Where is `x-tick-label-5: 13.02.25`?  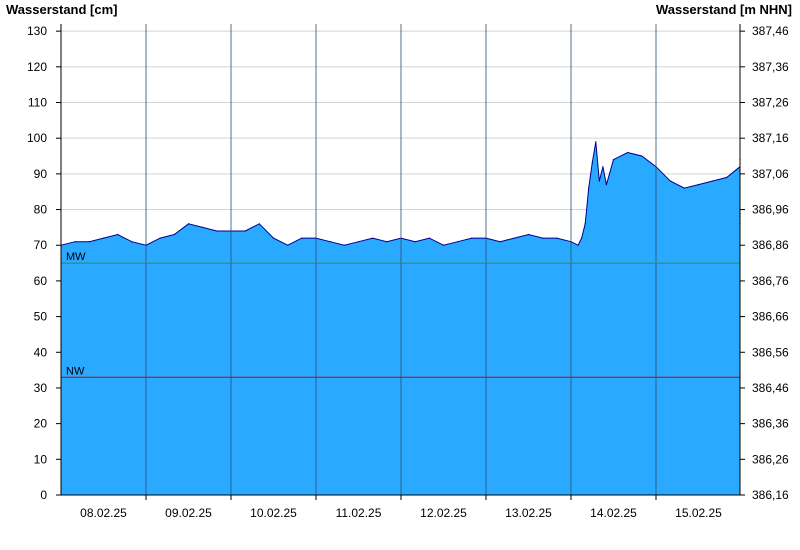
x-tick-label-5: 13.02.25 is located at coordinates (528, 513).